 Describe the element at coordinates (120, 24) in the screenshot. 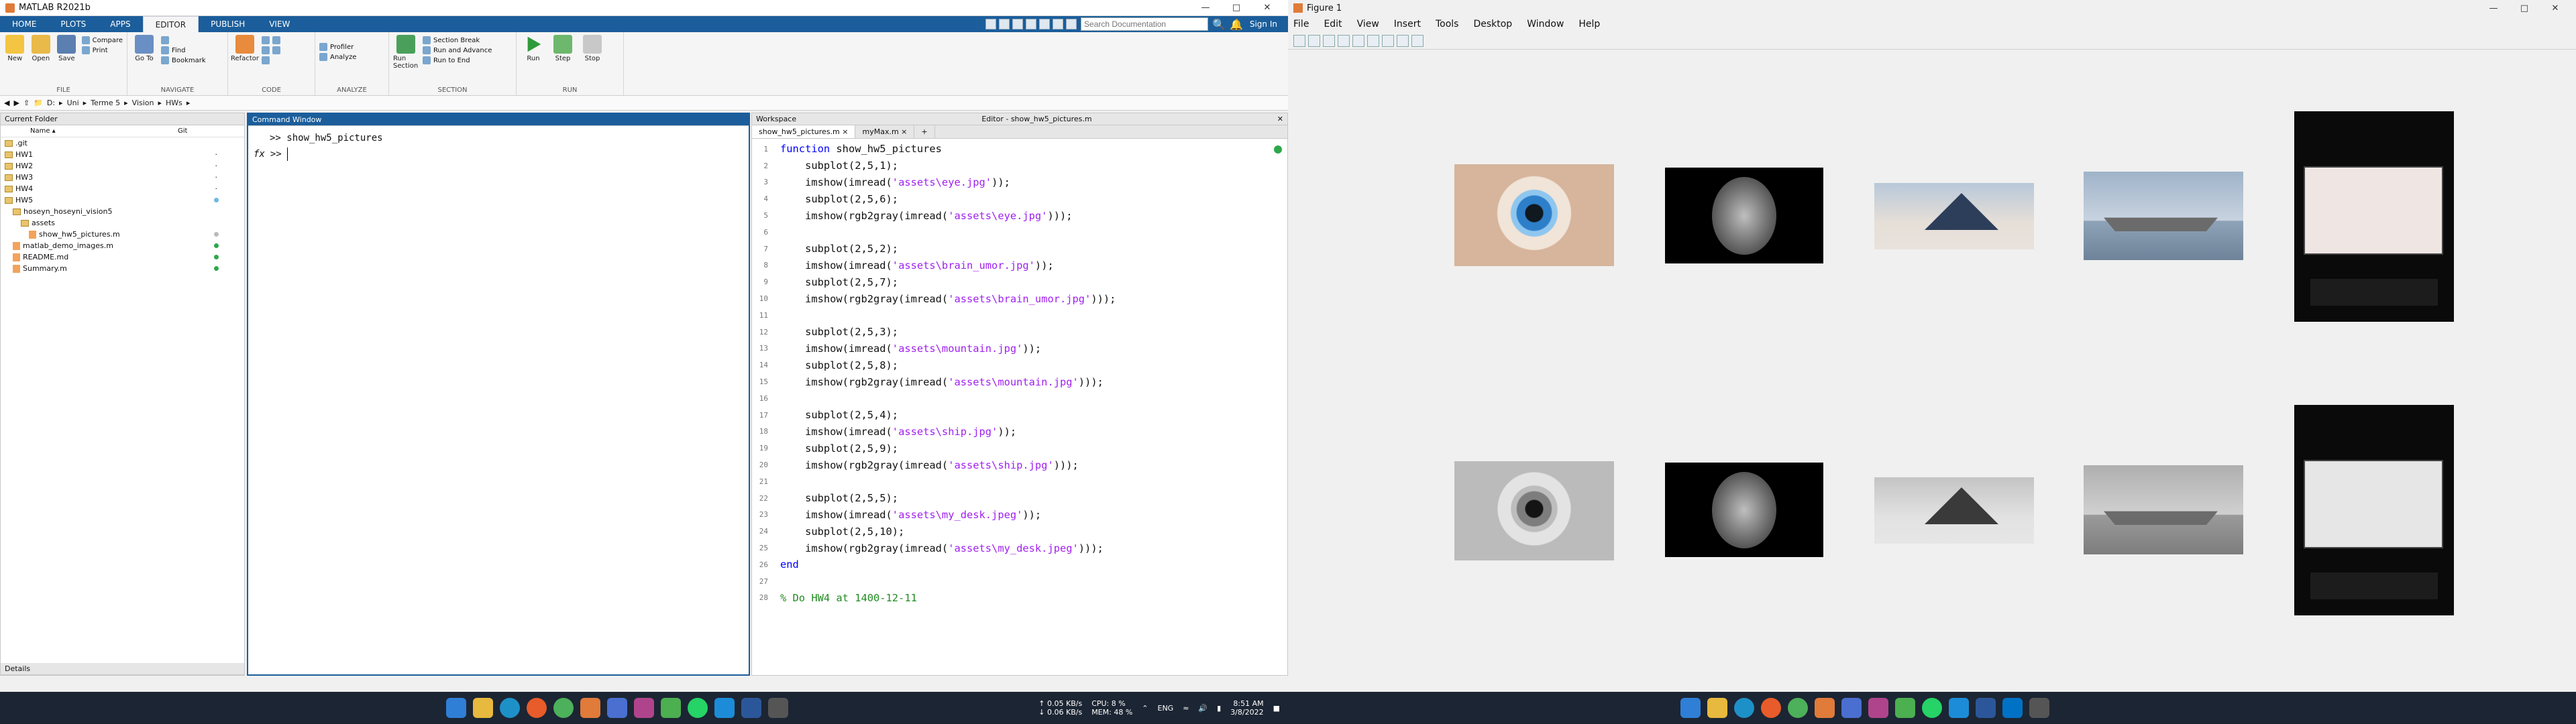

I see `tab-apps: APPS` at that location.